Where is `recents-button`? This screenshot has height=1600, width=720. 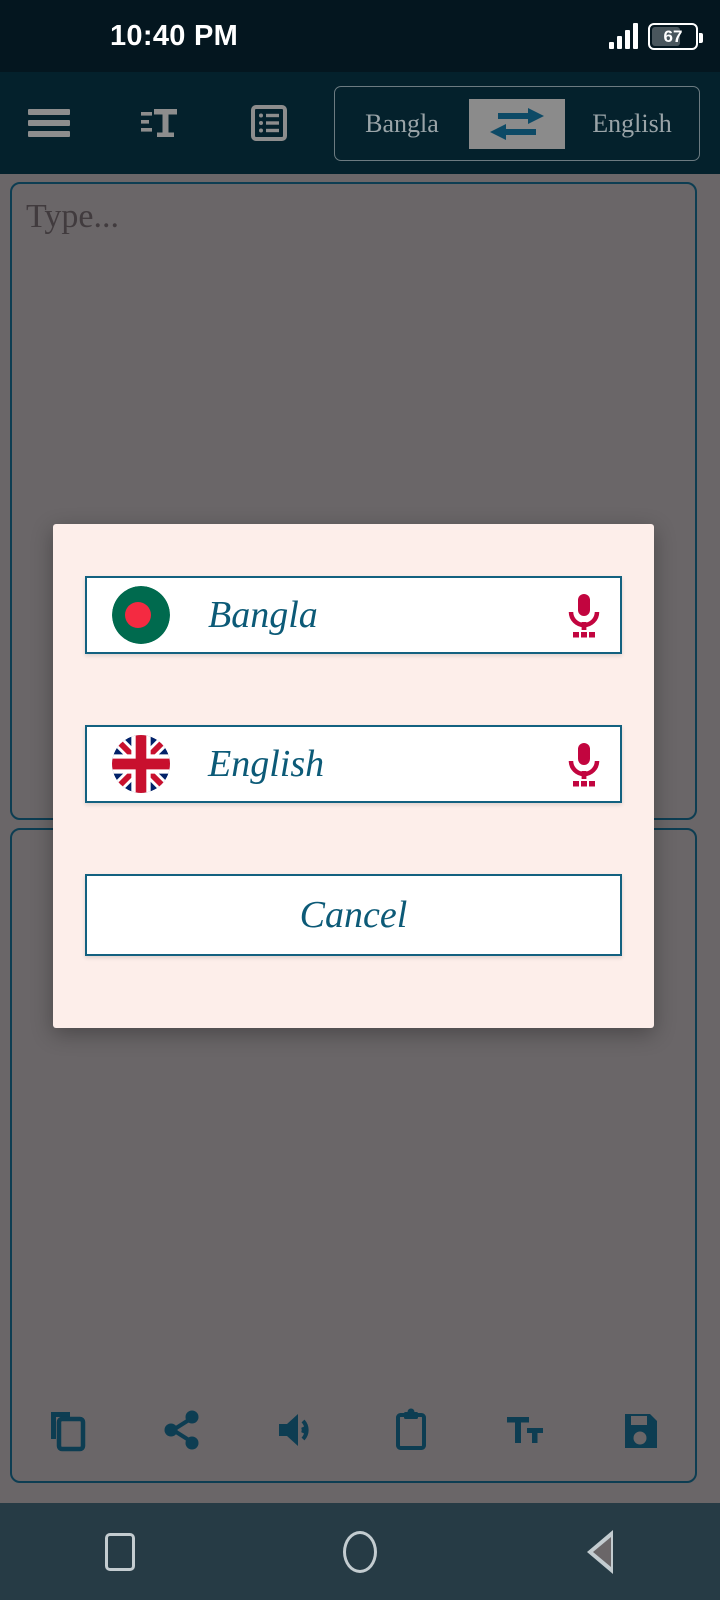 recents-button is located at coordinates (120, 1551).